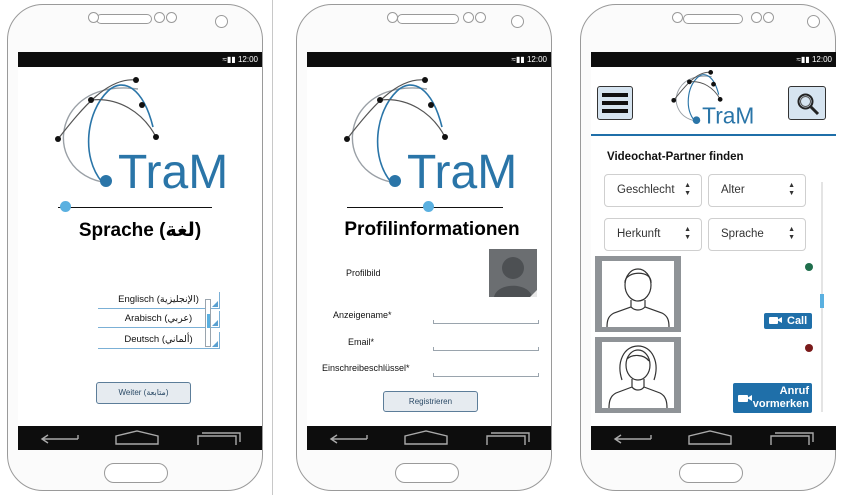 Image resolution: width=842 pixels, height=495 pixels. I want to click on language-option-german: Deutsch (ألماني), so click(159, 340).